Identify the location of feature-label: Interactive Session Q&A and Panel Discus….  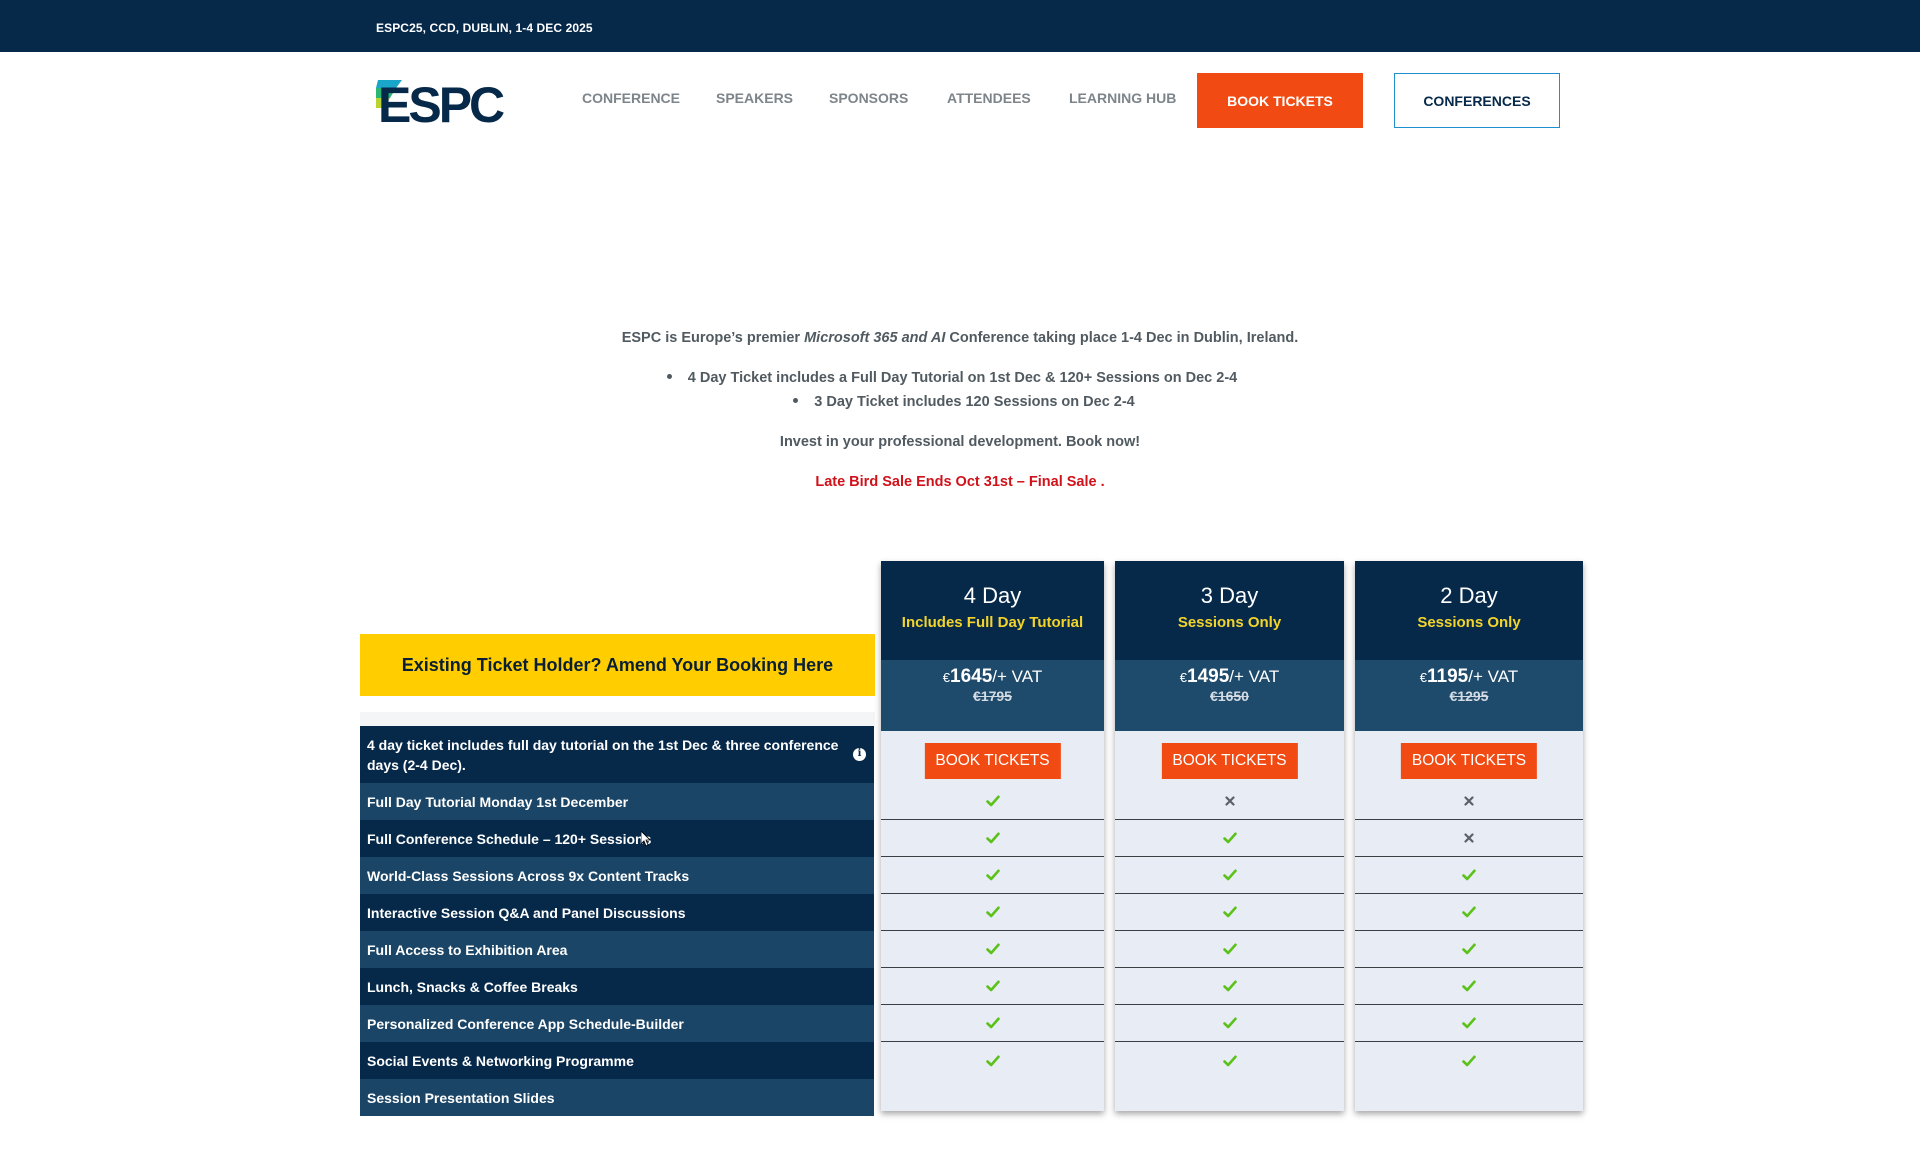
(526, 912).